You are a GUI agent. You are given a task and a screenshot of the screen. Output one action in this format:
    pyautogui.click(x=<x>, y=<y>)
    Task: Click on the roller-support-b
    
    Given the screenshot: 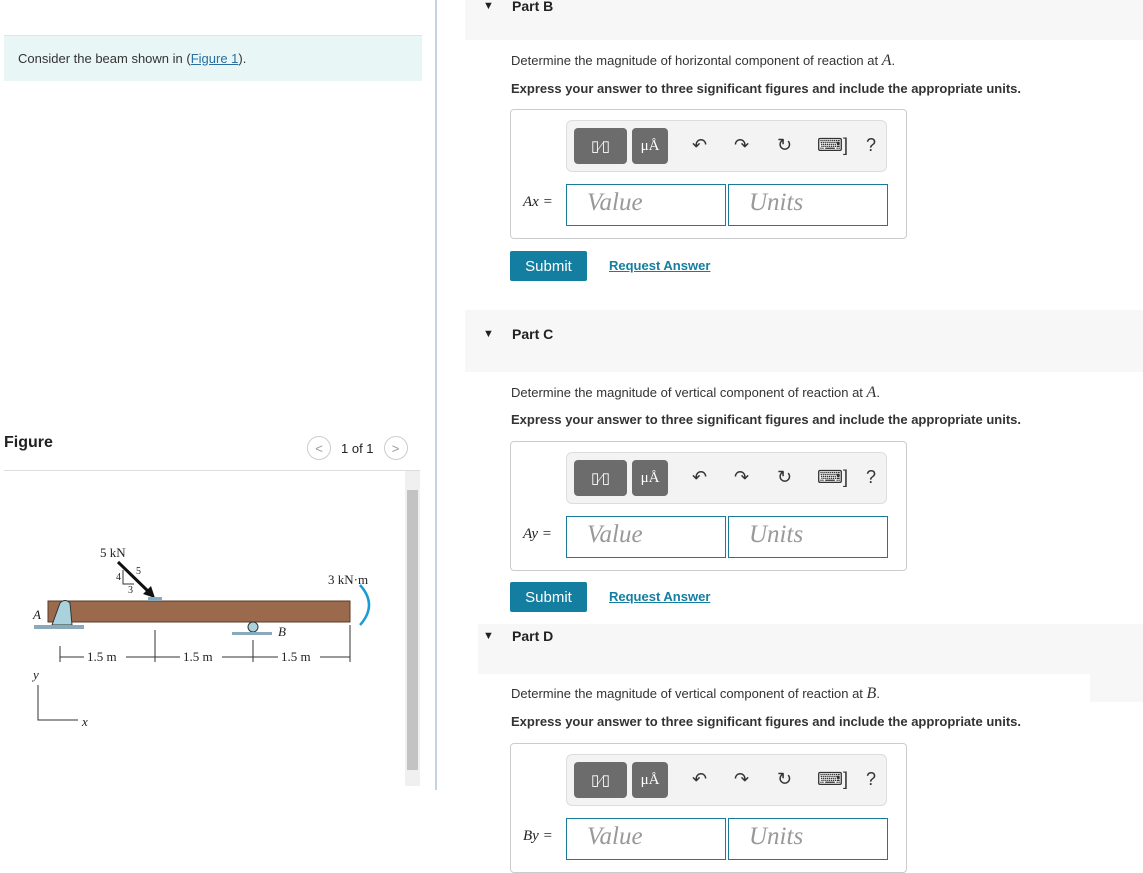 What is the action you would take?
    pyautogui.click(x=253, y=627)
    